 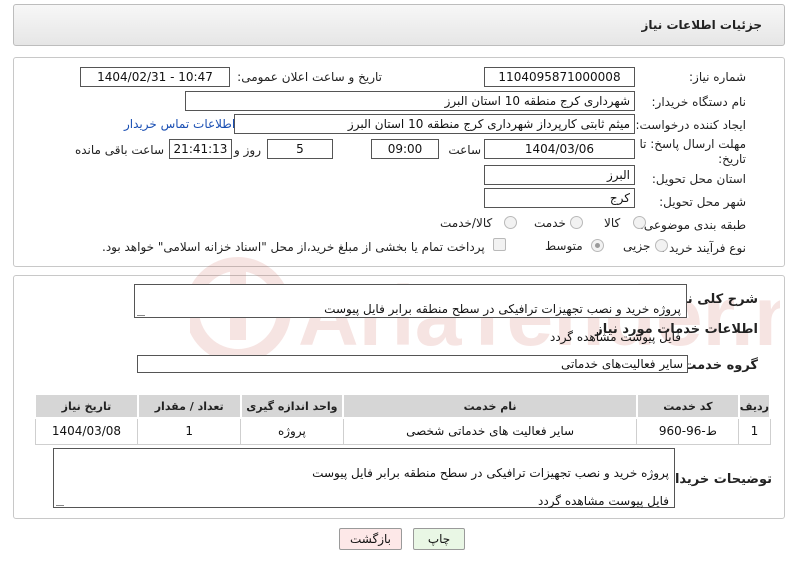 What do you see at coordinates (676, 329) in the screenshot?
I see `services-section-title: اطلاعات خدمات مورد نیاز` at bounding box center [676, 329].